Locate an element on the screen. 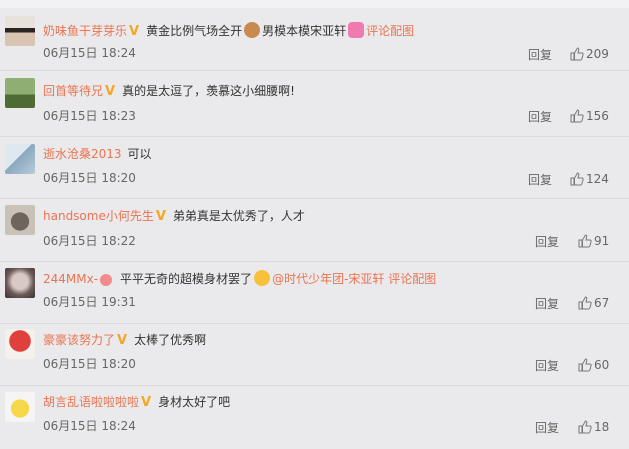 The image size is (629, 449). monkey-emoji-icon is located at coordinates (252, 30).